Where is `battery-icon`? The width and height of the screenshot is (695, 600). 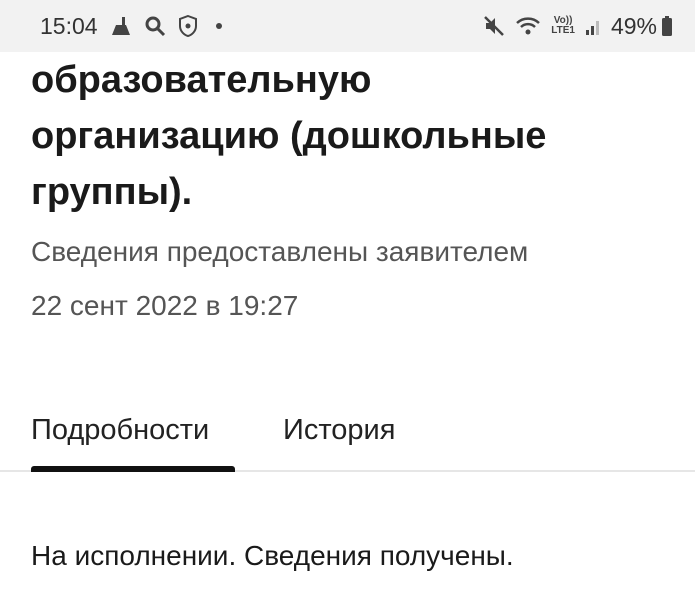 battery-icon is located at coordinates (667, 26).